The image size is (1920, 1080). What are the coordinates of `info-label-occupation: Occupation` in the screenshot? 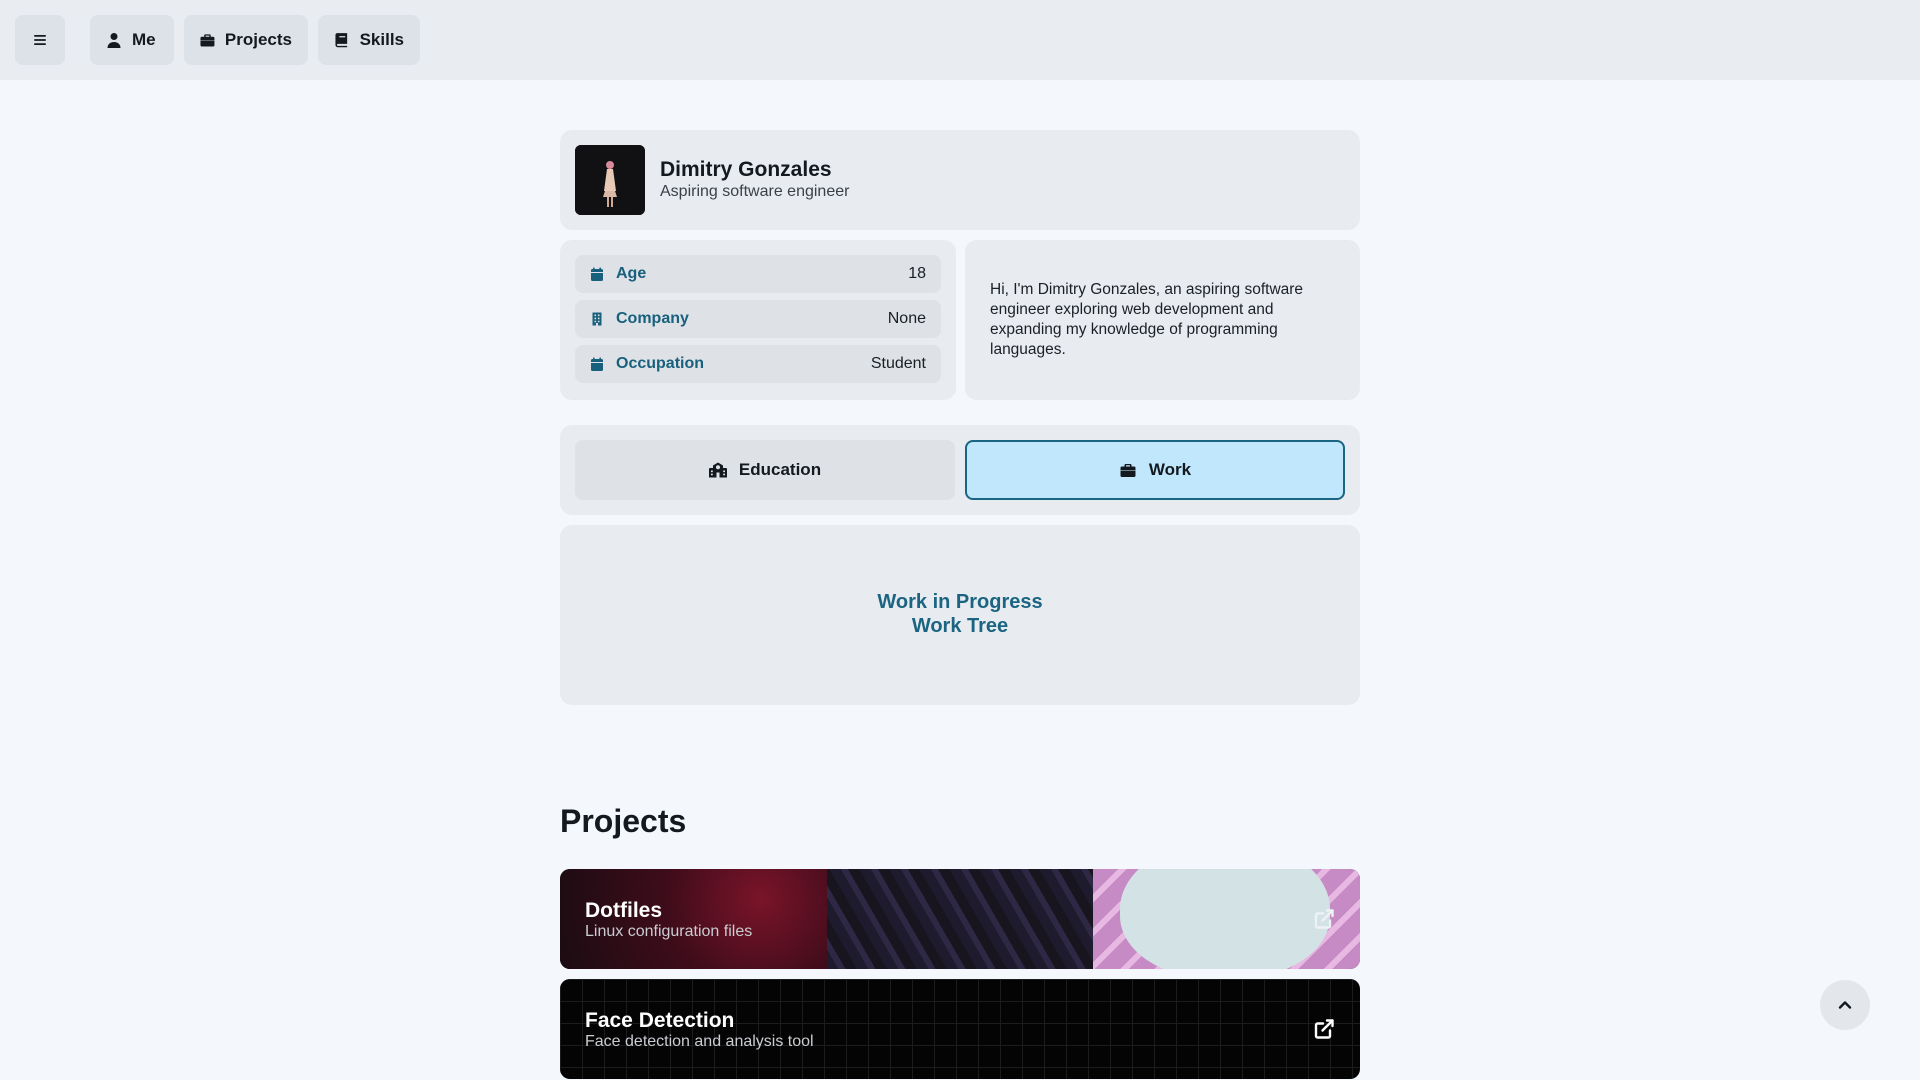 It's located at (660, 363).